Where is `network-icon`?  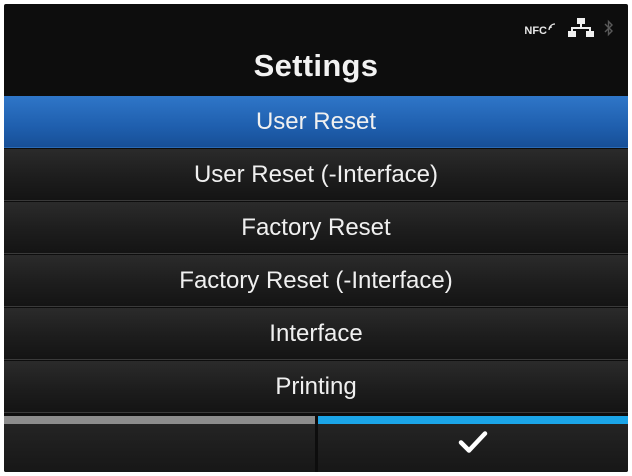
network-icon is located at coordinates (581, 30).